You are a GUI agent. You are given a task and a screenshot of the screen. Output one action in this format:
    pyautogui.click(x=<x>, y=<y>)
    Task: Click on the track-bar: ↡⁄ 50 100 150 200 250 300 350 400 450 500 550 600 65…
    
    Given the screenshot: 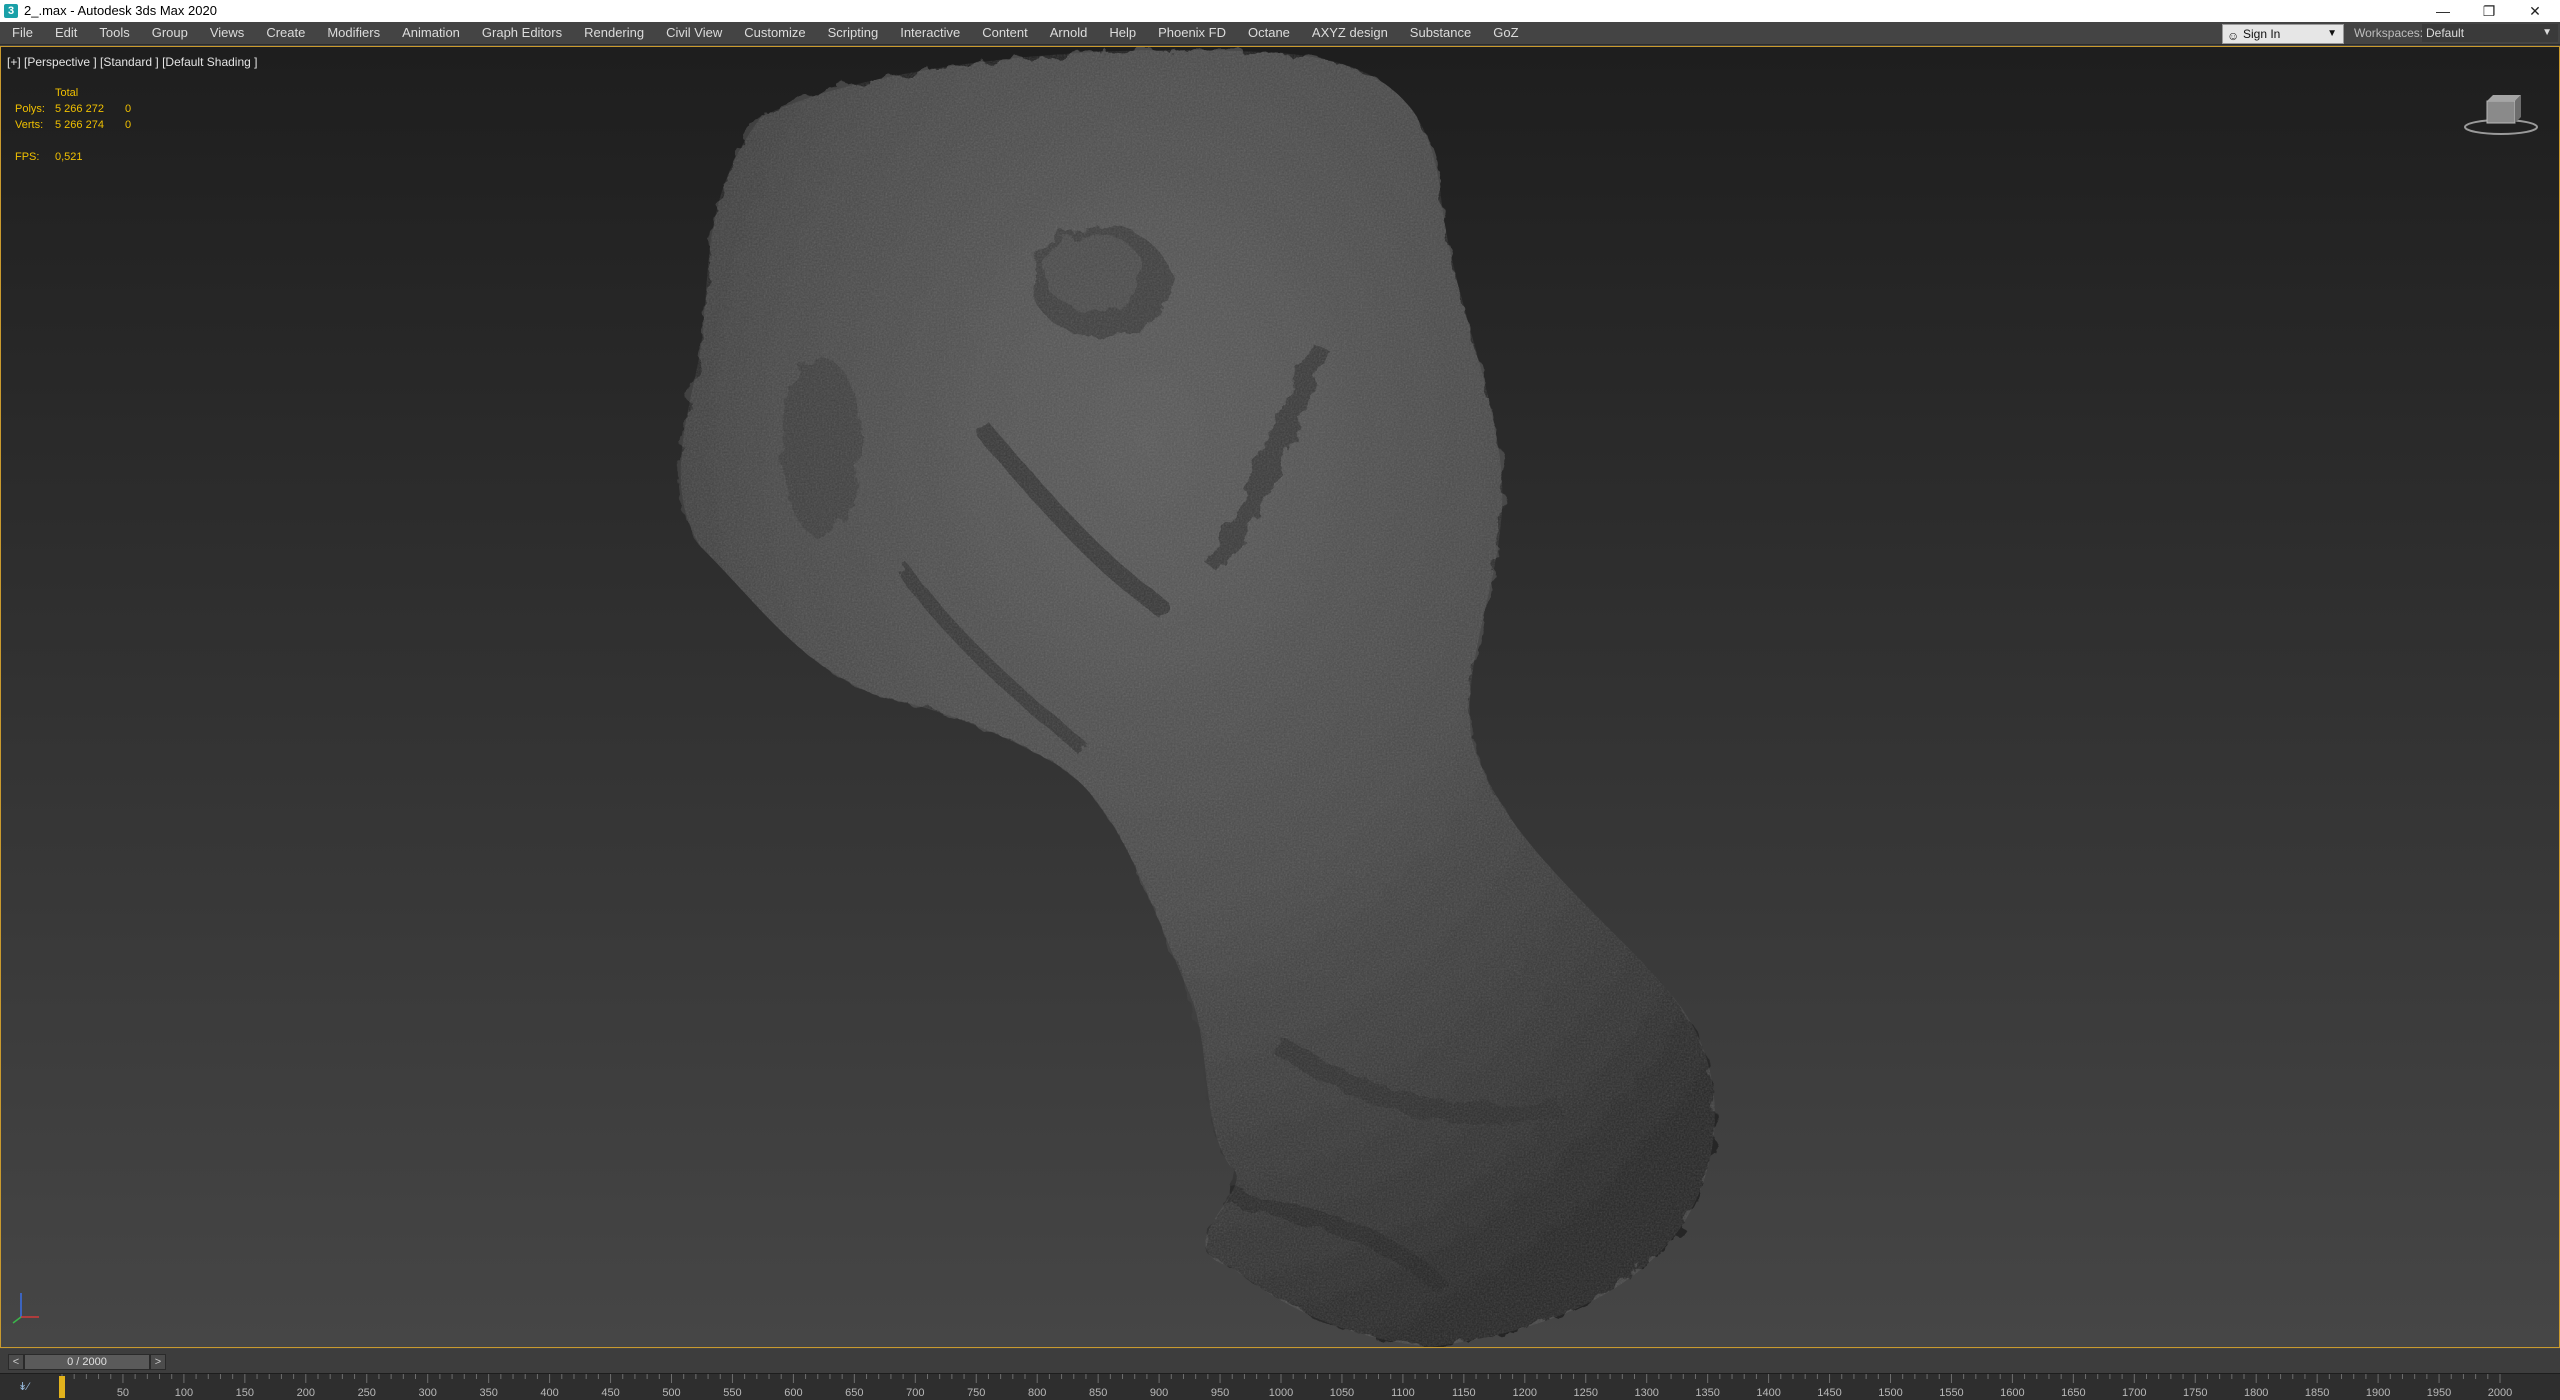 What is the action you would take?
    pyautogui.click(x=1280, y=1386)
    